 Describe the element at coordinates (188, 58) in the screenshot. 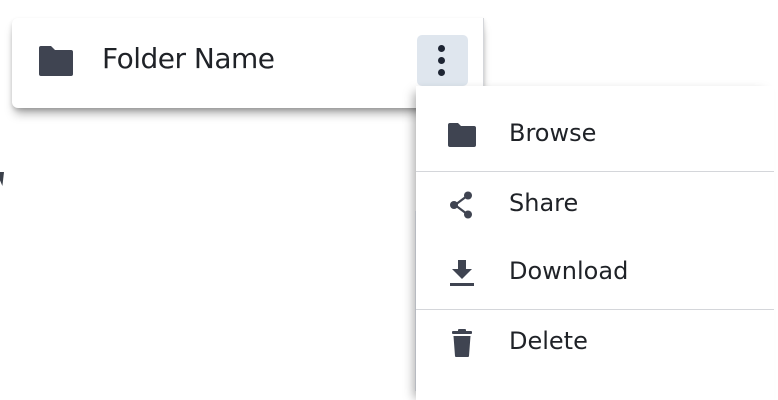

I see `folder-name: Folder Name` at that location.